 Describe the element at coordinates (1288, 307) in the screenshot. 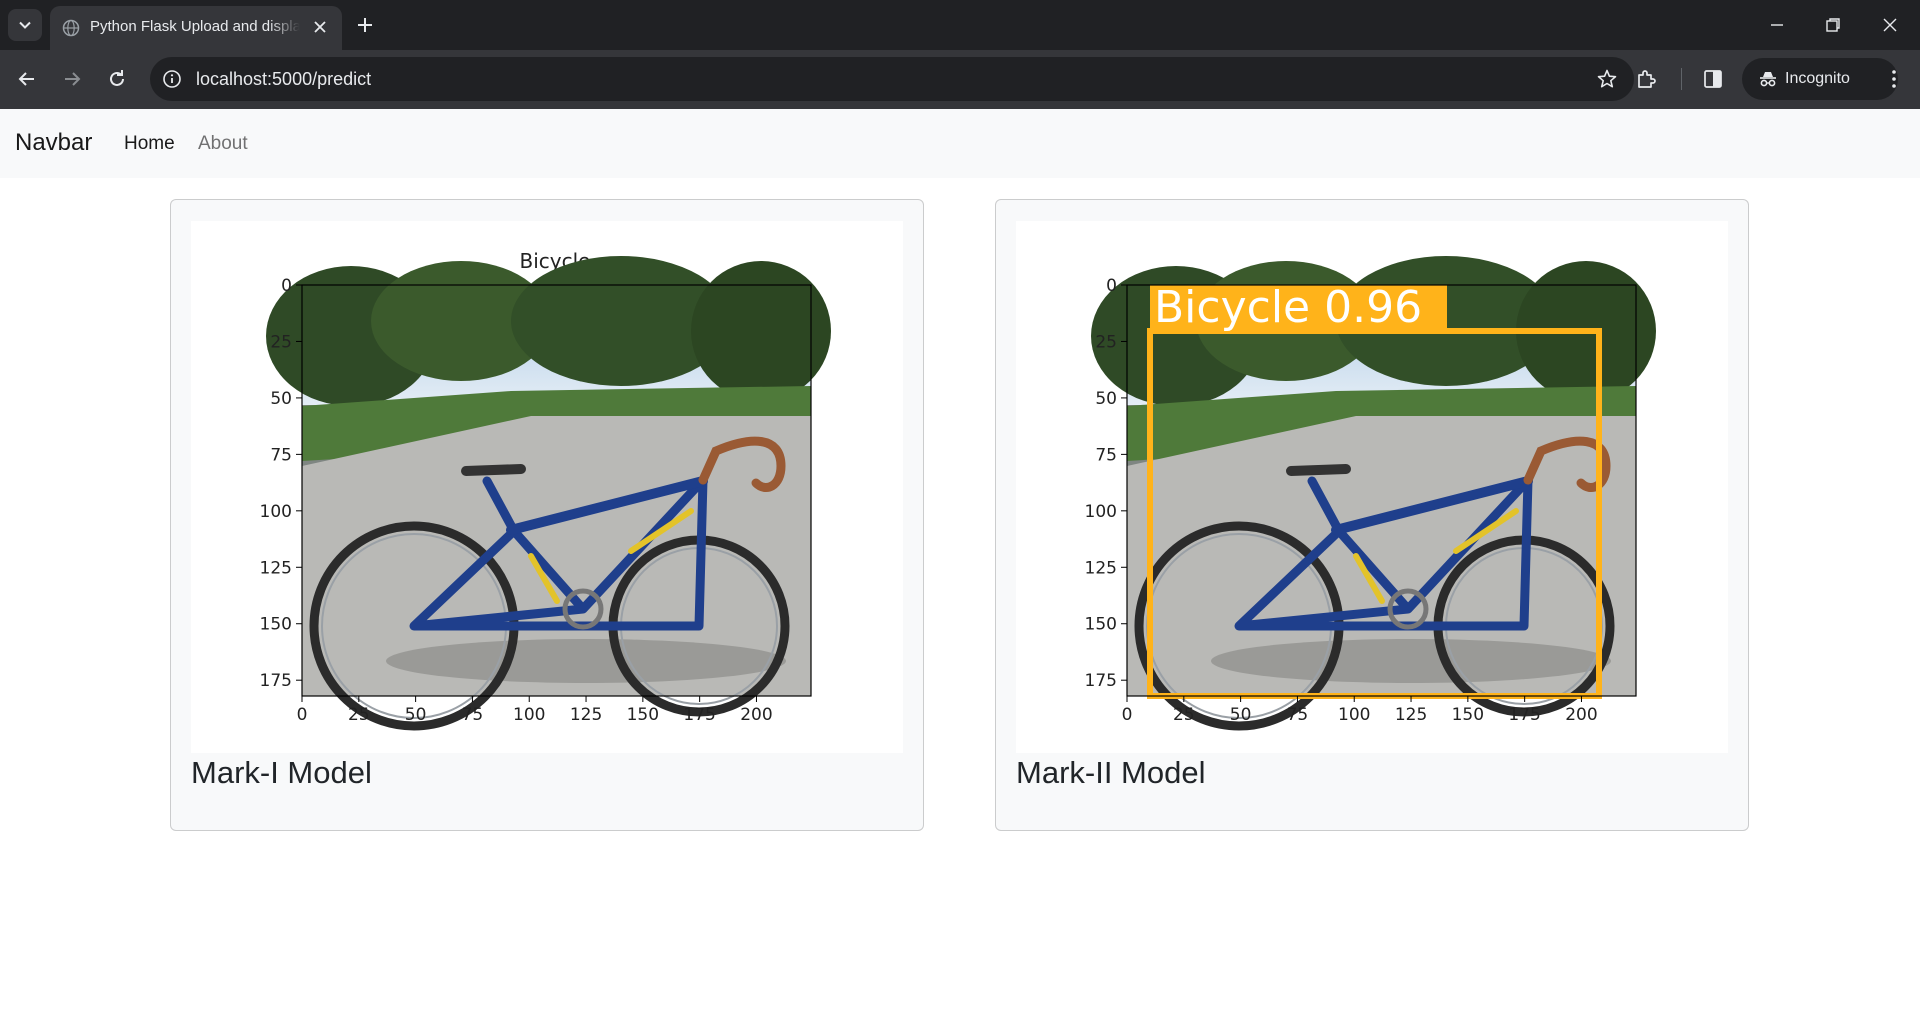

I see `detection-label: Bicycle 0.96` at that location.